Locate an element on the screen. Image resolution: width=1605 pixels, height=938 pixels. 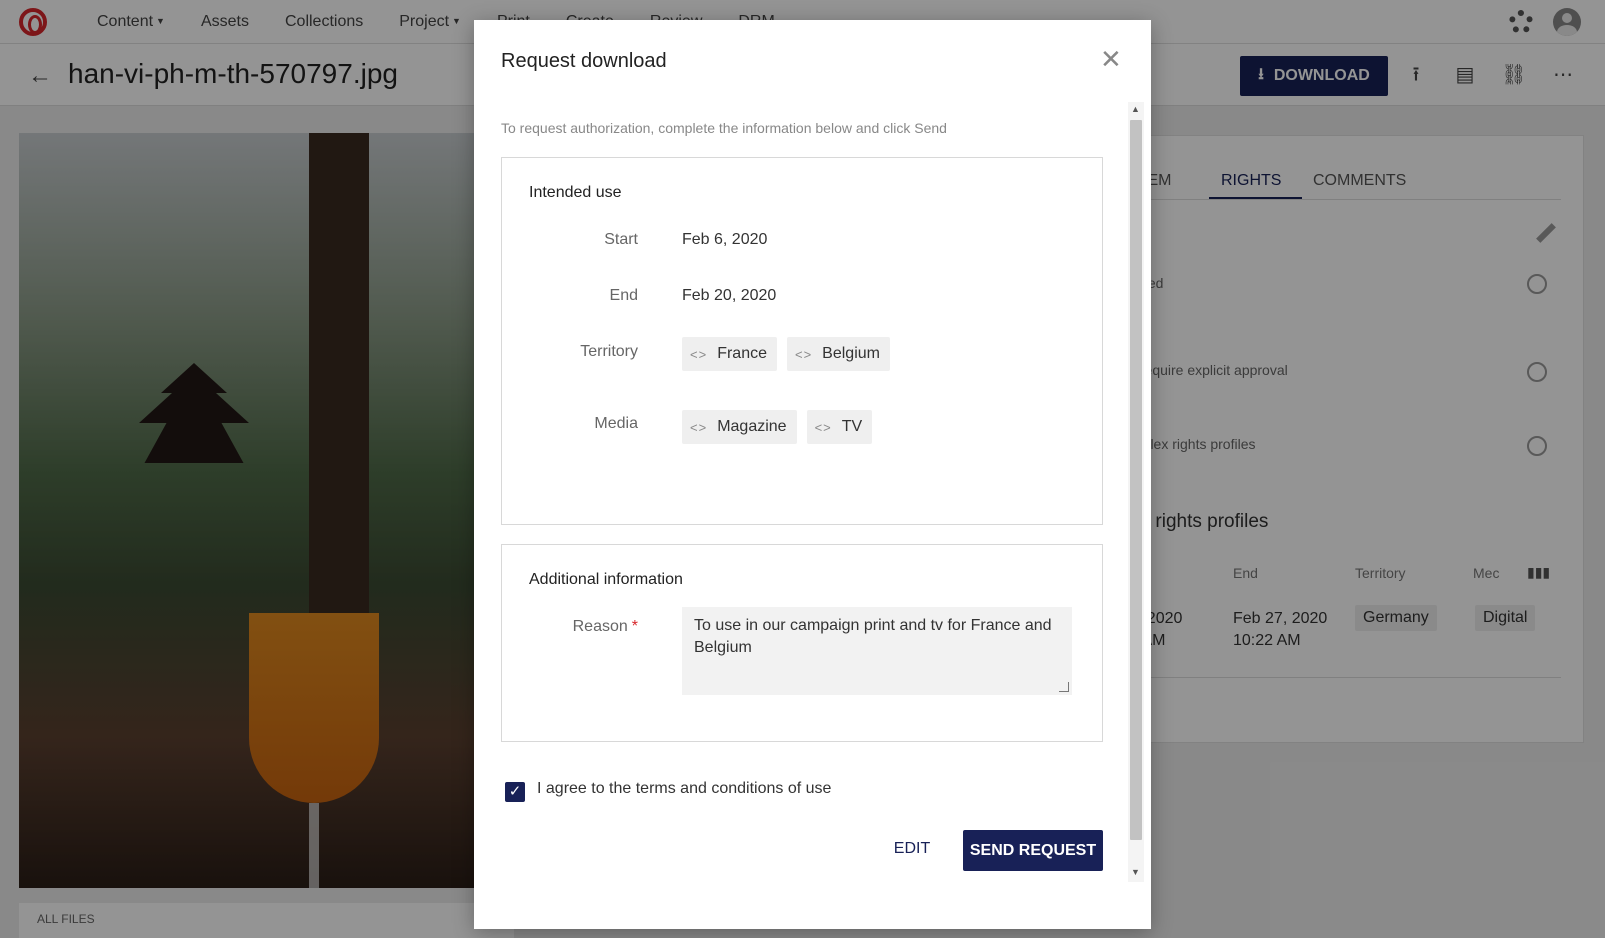
resize-handle-icon is located at coordinates (1064, 687).